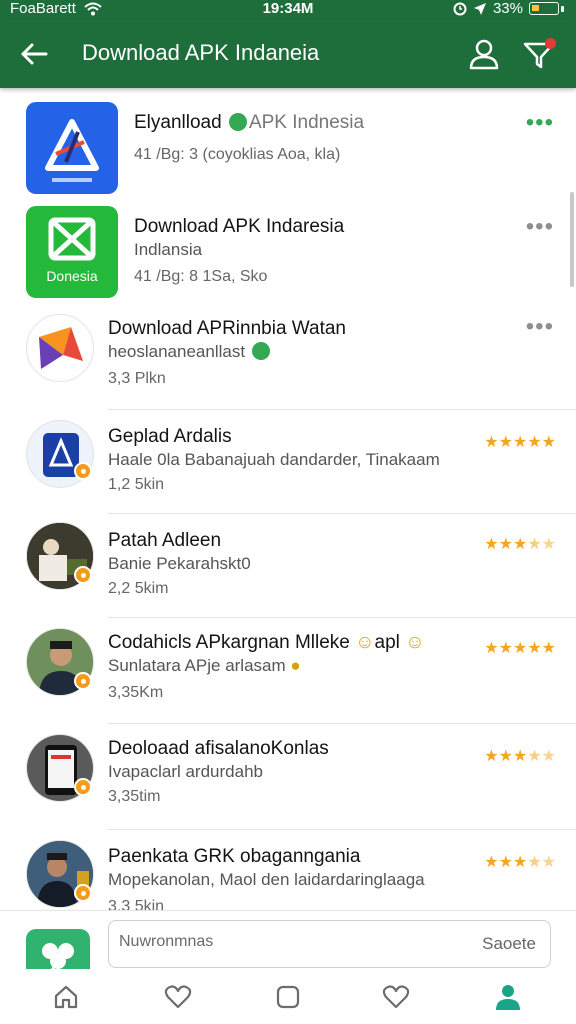 The height and width of the screenshot is (1024, 576). What do you see at coordinates (306, 122) in the screenshot?
I see `app-badge-text: APK Indnesia` at bounding box center [306, 122].